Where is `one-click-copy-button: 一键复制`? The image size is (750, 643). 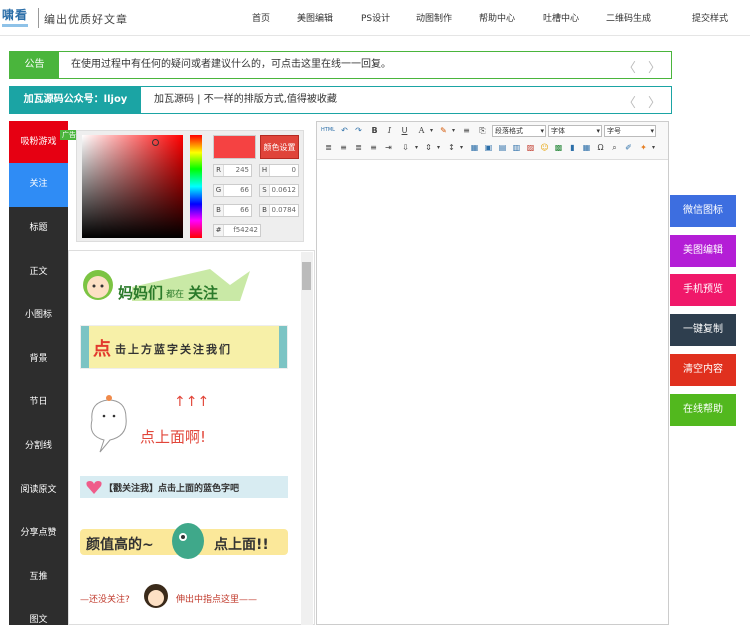 one-click-copy-button: 一键复制 is located at coordinates (703, 330).